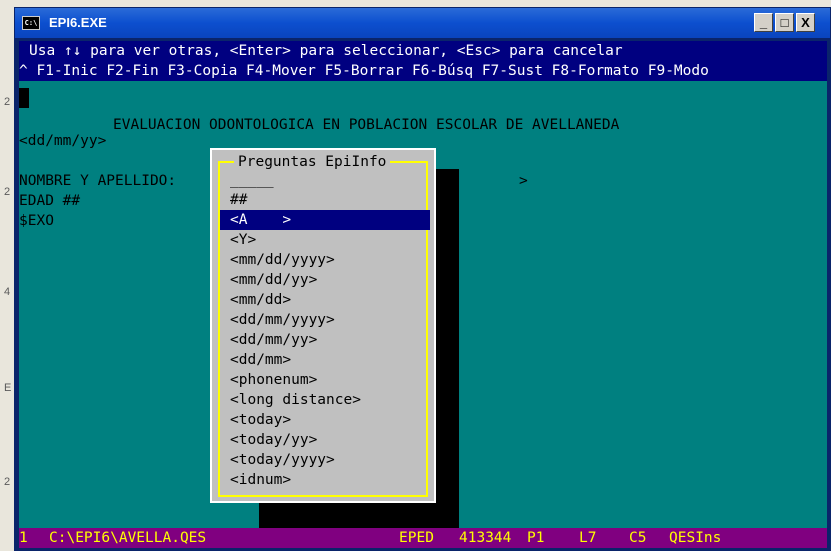  I want to click on fkey-f3-label: -Copia, so click(211, 71).